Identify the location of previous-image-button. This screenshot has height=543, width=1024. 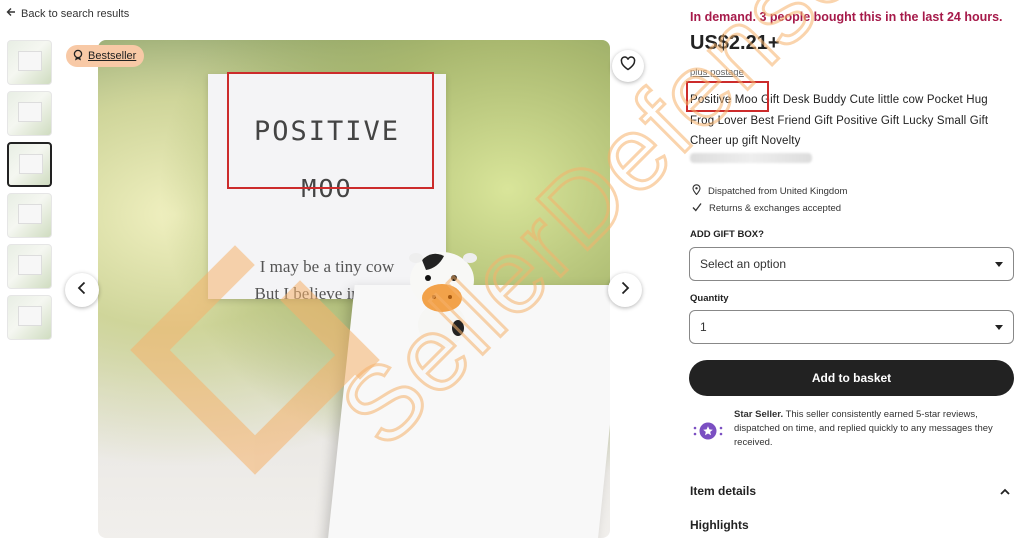
(82, 290).